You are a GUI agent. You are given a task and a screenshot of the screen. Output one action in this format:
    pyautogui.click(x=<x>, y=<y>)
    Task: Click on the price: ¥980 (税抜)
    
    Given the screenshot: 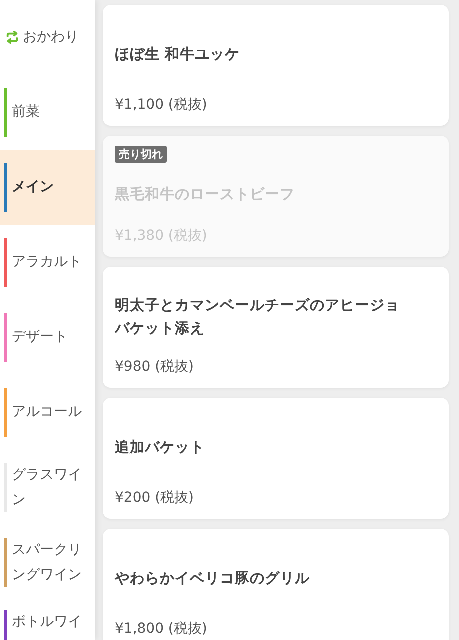 What is the action you would take?
    pyautogui.click(x=155, y=367)
    